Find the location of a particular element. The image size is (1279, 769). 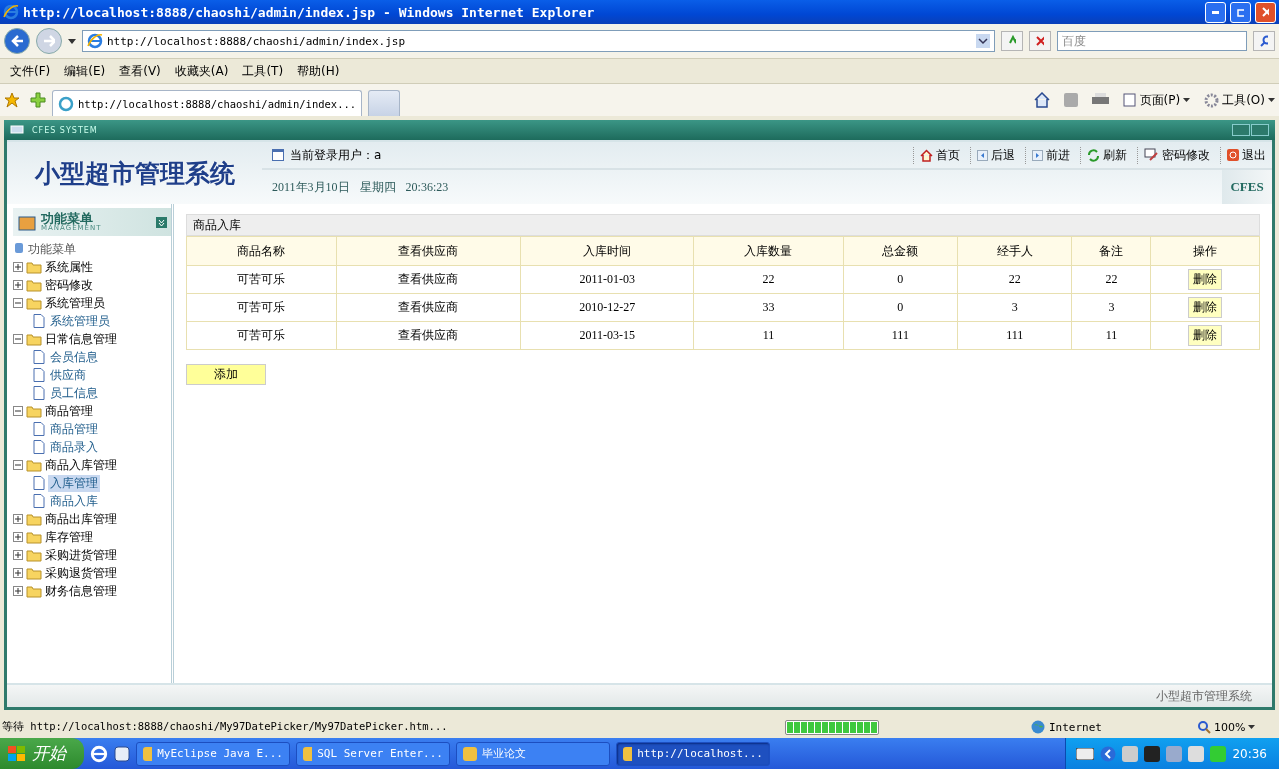

nav-link: 后退 is located at coordinates (992, 155).